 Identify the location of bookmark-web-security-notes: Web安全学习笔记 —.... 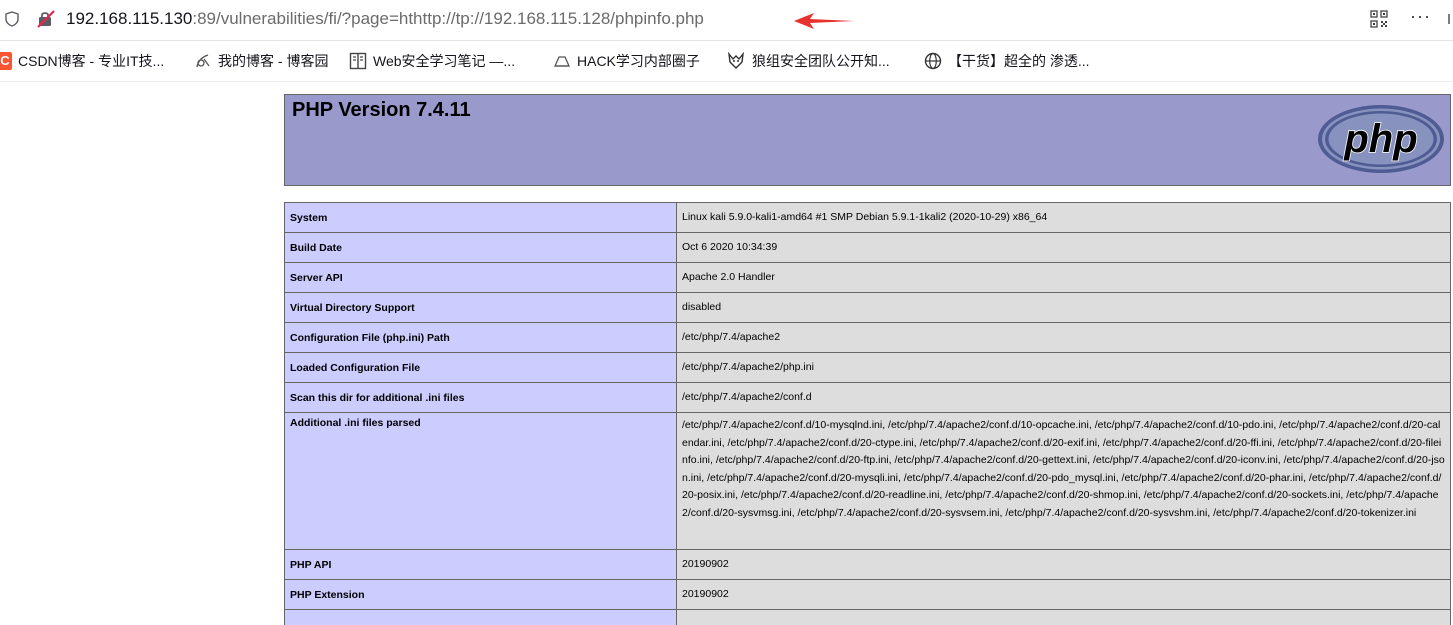
(432, 61).